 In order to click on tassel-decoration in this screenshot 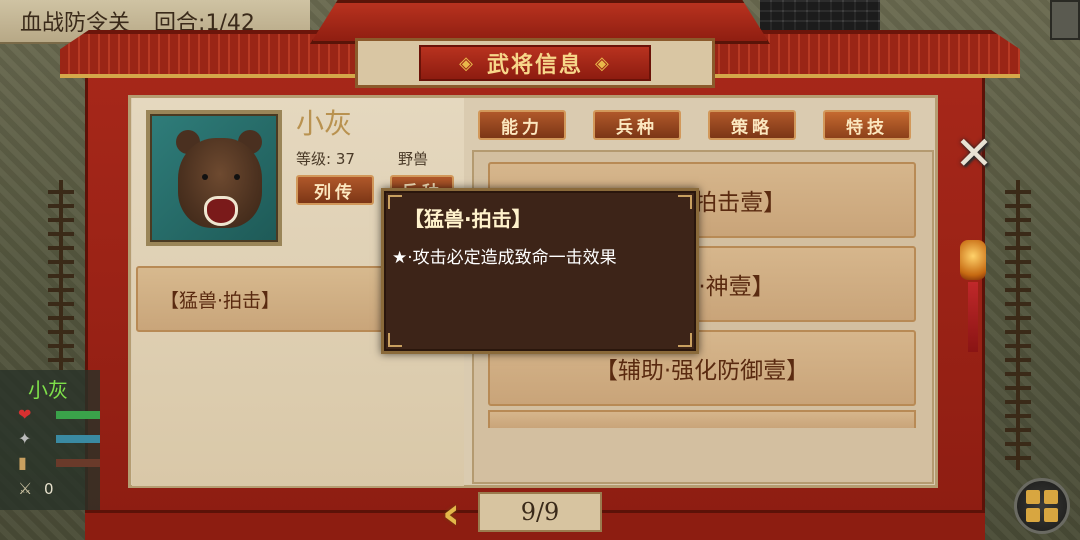, I will do `click(973, 317)`.